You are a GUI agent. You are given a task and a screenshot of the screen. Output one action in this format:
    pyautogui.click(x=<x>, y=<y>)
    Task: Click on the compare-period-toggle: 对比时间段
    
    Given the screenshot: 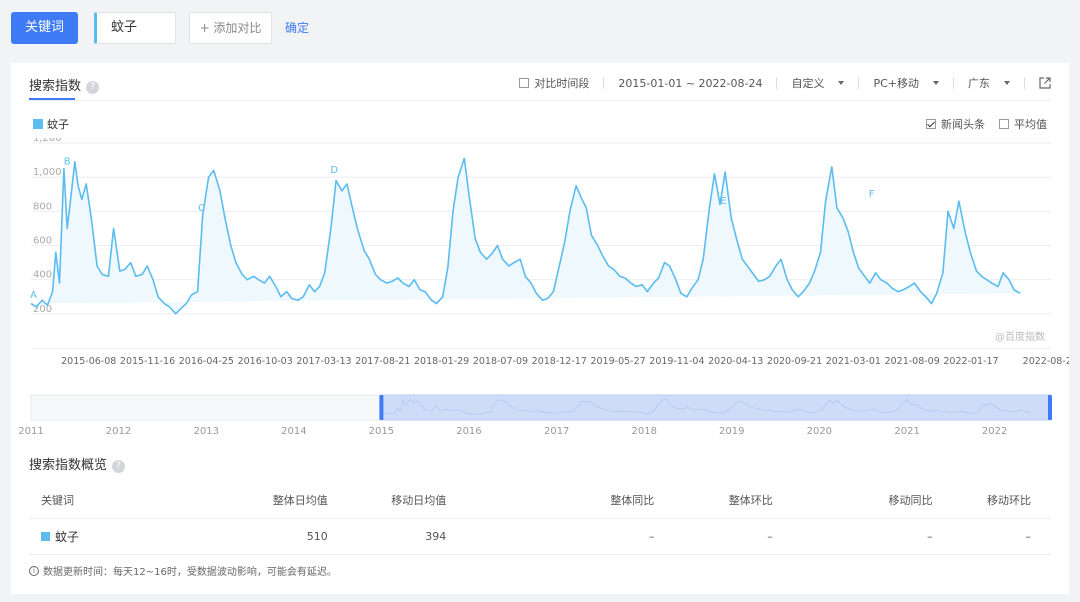 What is the action you would take?
    pyautogui.click(x=554, y=83)
    